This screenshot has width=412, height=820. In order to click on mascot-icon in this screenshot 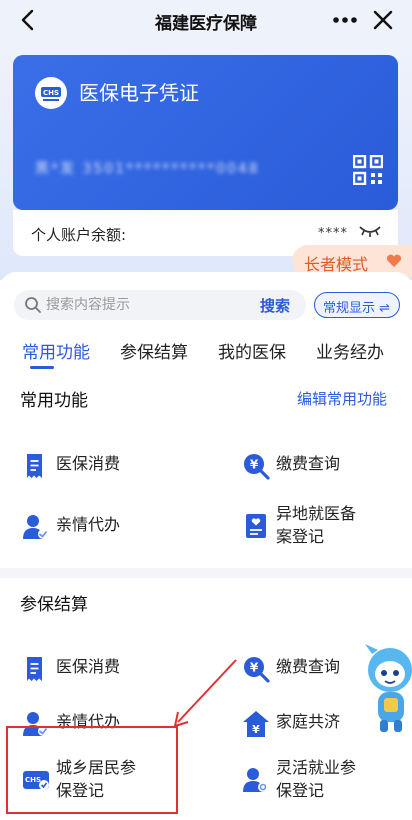, I will do `click(386, 687)`.